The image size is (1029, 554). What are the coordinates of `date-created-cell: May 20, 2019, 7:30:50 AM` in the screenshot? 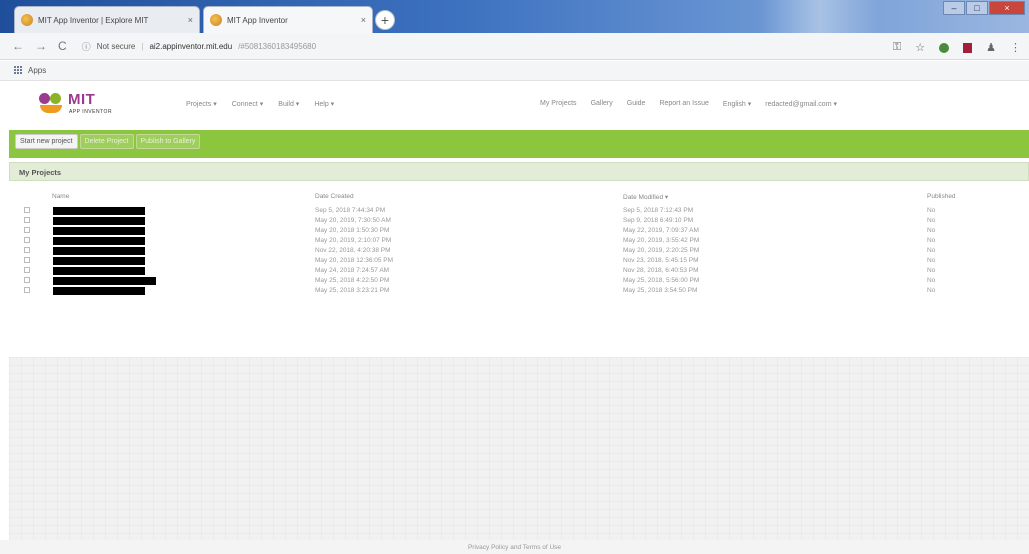 It's located at (353, 220).